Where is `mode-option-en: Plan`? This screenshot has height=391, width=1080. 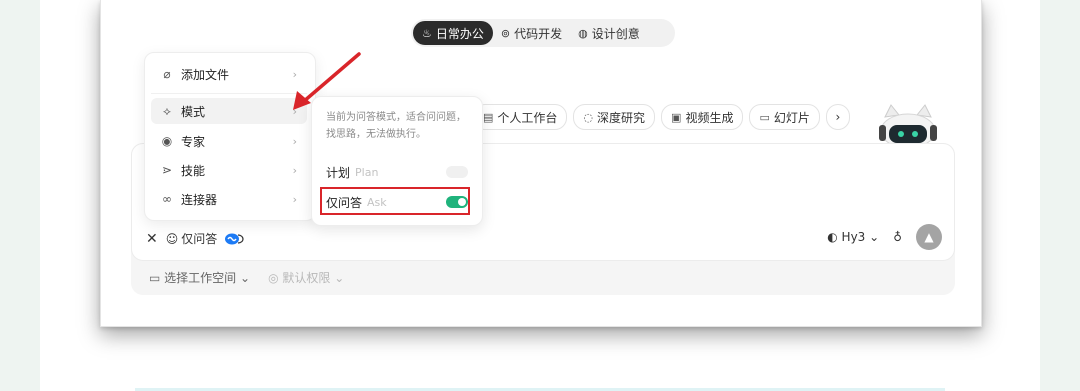
mode-option-en: Plan is located at coordinates (367, 172).